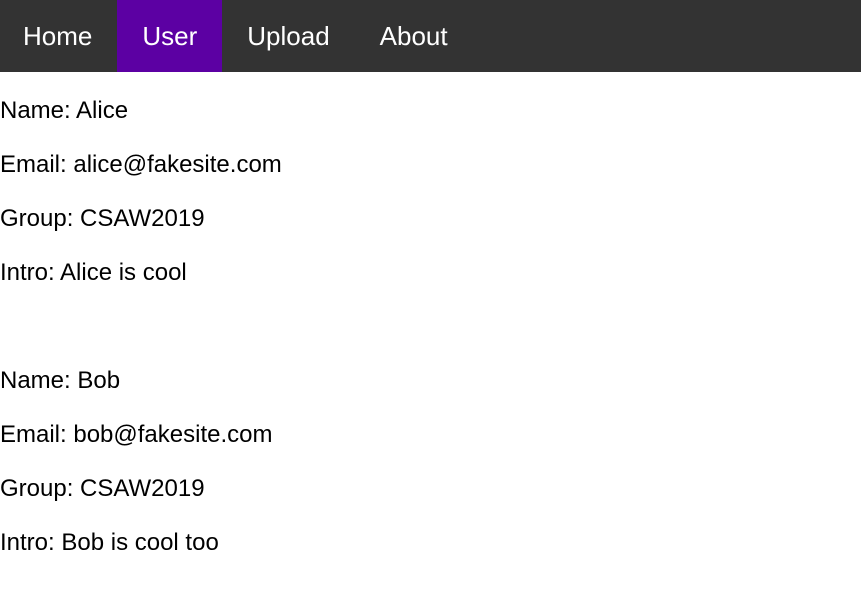 This screenshot has width=861, height=604. I want to click on user-email: Email: bob@fakesite.com, so click(136, 434).